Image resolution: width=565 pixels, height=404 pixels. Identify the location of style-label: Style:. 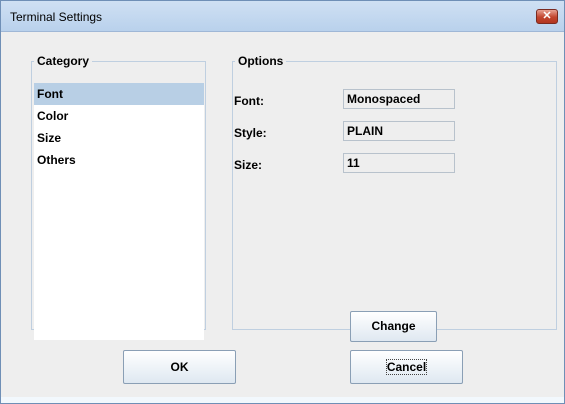
(250, 133).